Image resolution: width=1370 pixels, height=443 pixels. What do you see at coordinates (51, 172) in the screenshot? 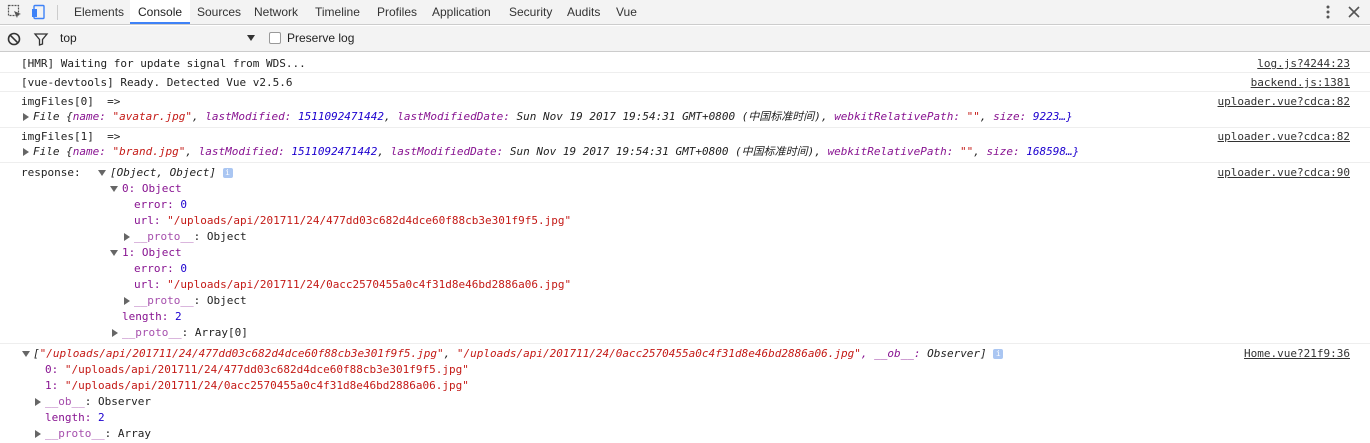
I see `message-label: response:` at bounding box center [51, 172].